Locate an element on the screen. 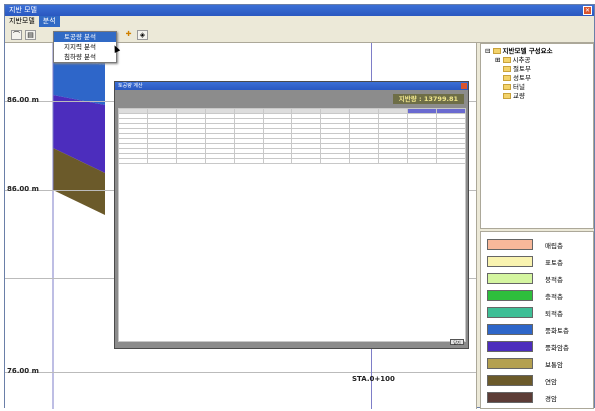 This screenshot has height=411, width=595. legend-item: 풍화암층 is located at coordinates (537, 346).